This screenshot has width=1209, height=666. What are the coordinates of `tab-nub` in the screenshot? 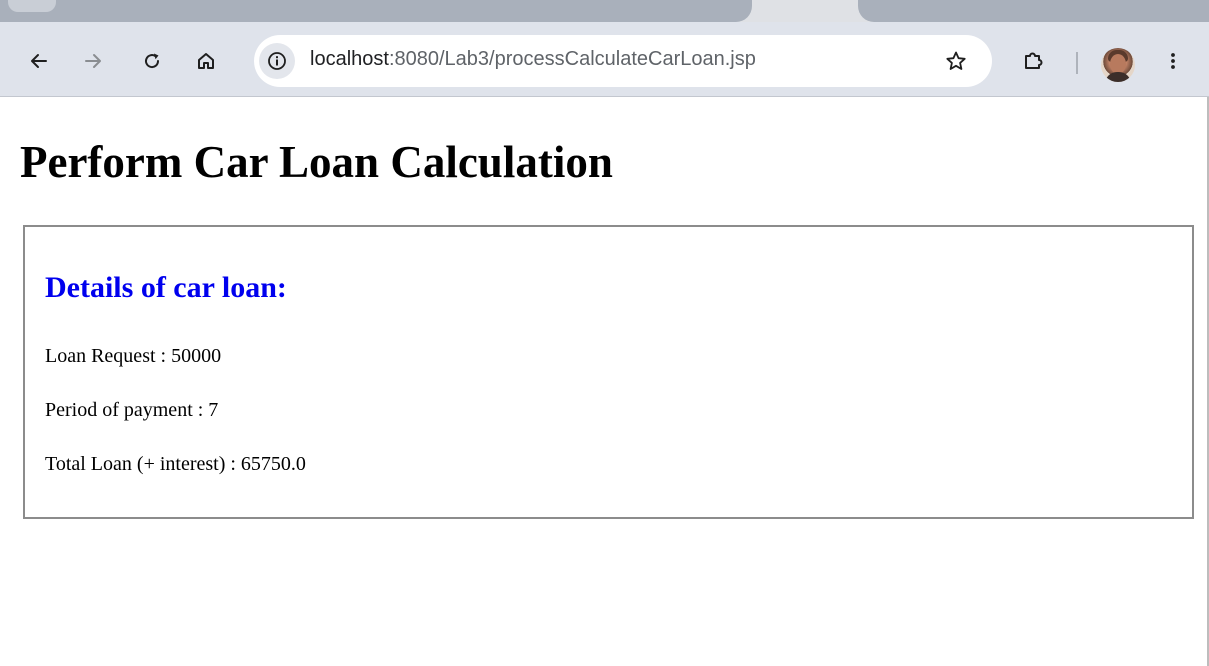 It's located at (32, 6).